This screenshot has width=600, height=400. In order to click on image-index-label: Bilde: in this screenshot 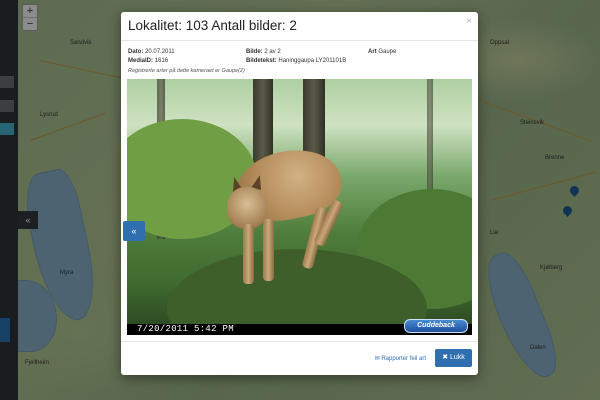, I will do `click(254, 52)`.